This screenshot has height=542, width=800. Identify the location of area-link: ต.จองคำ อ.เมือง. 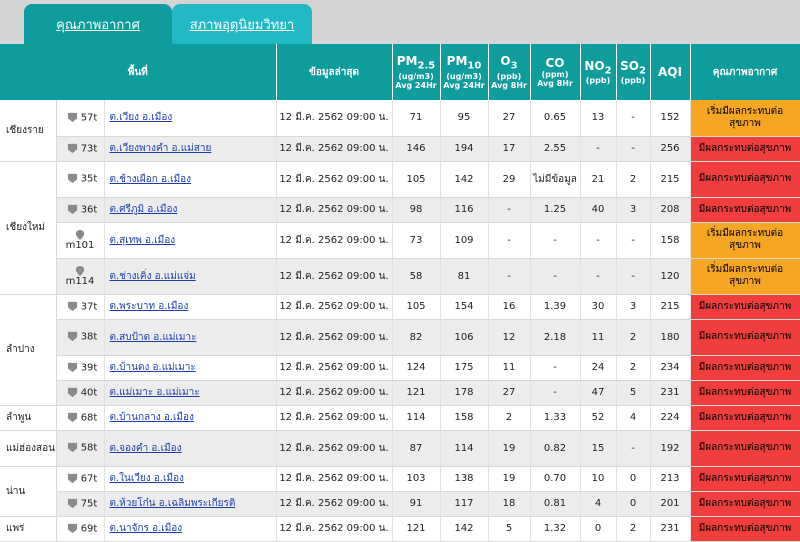
(146, 448).